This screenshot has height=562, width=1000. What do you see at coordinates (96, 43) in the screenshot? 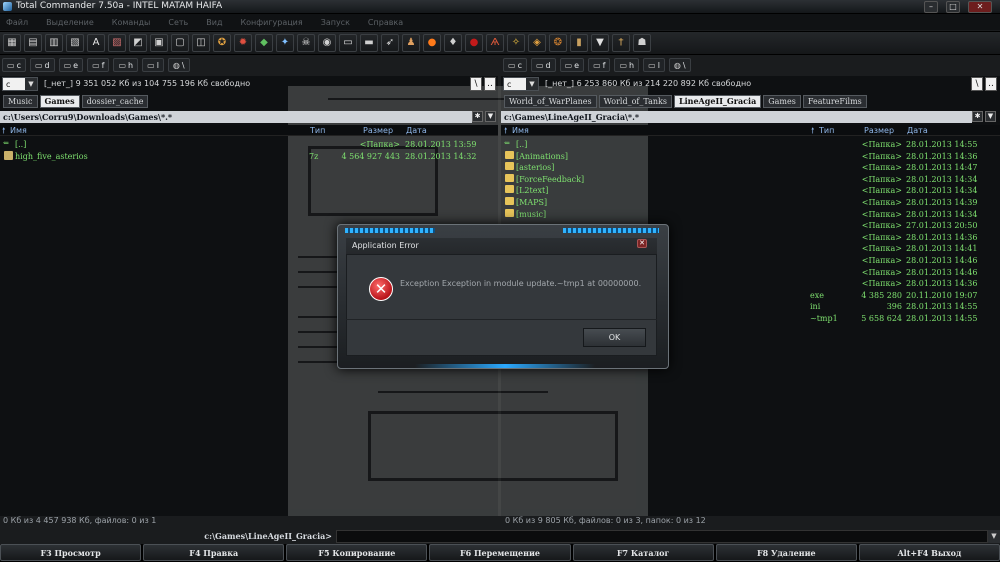
I see `sort-name-icon: A` at bounding box center [96, 43].